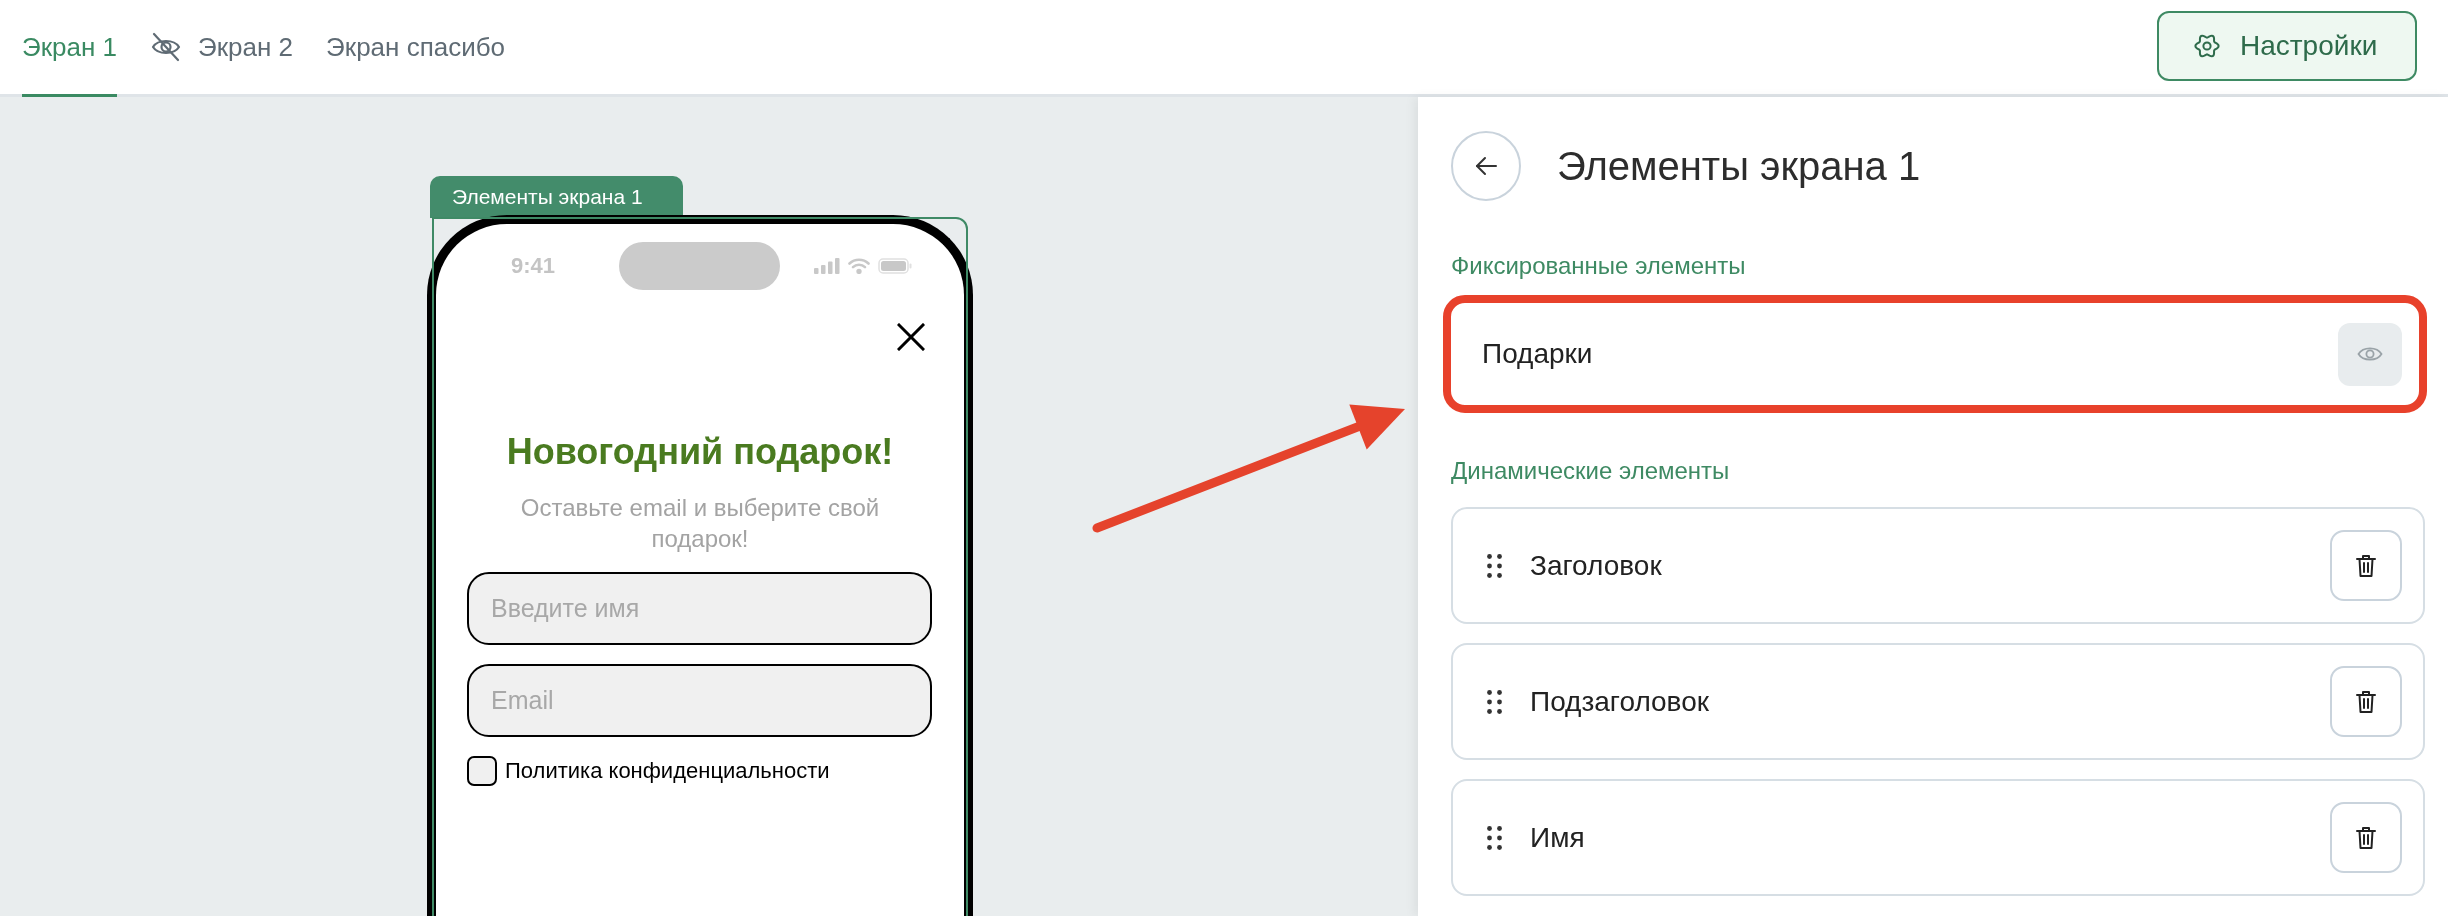 This screenshot has height=916, width=2448. What do you see at coordinates (416, 48) in the screenshot?
I see `tab: Экран спасибо` at bounding box center [416, 48].